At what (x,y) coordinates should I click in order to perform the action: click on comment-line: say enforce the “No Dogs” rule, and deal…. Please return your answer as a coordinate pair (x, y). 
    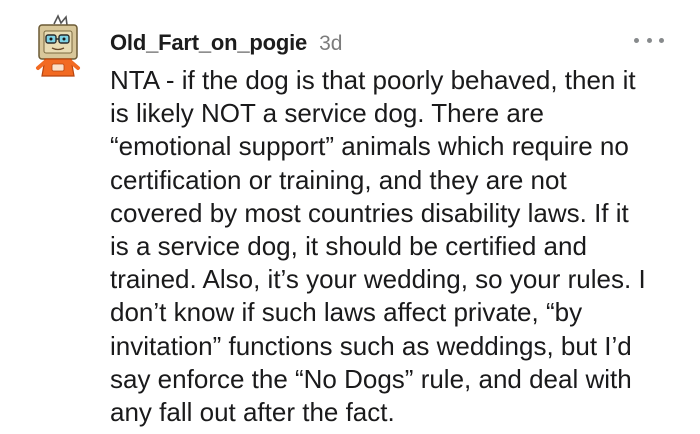
    Looking at the image, I should click on (371, 378).